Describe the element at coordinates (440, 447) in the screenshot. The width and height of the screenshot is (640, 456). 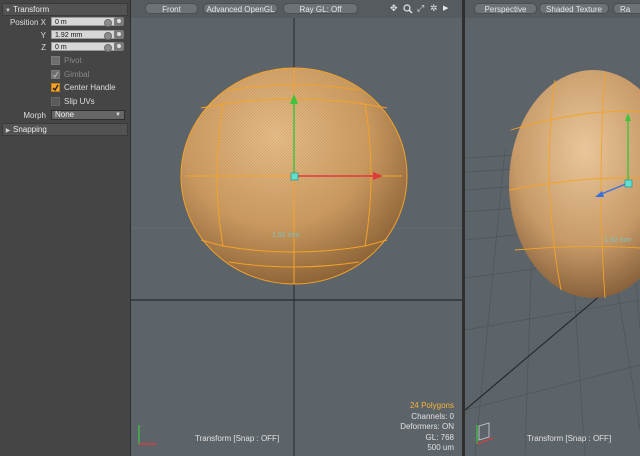
I see `grid-scale: 500 um` at that location.